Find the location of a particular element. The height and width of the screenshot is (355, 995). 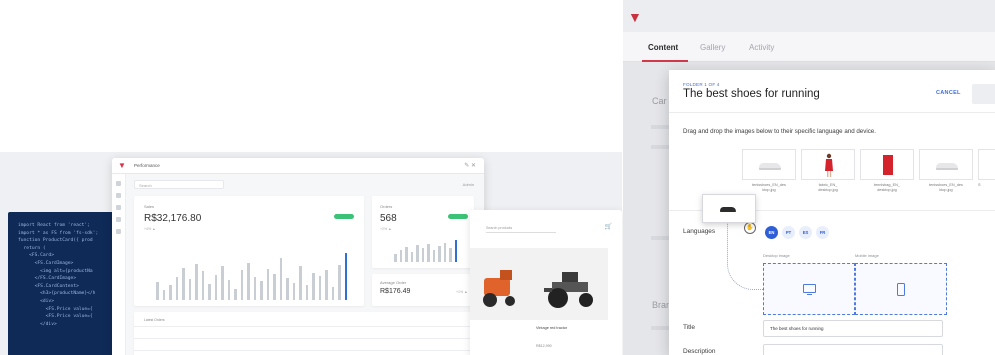

skirt-icon is located at coordinates (888, 165).